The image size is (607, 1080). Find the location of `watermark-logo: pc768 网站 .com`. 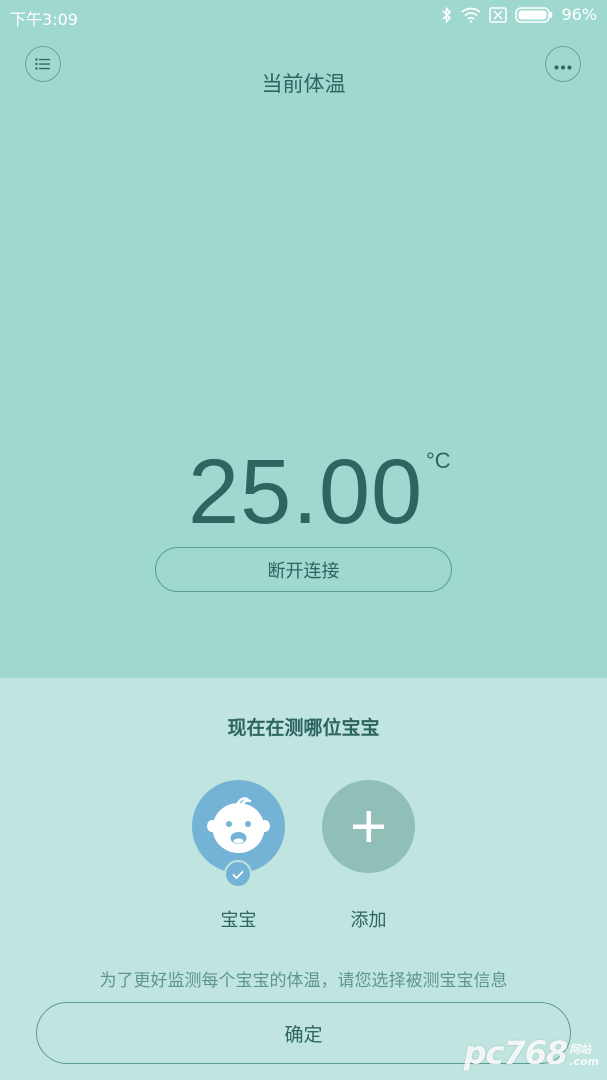

watermark-logo: pc768 网站 .com is located at coordinates (531, 1053).